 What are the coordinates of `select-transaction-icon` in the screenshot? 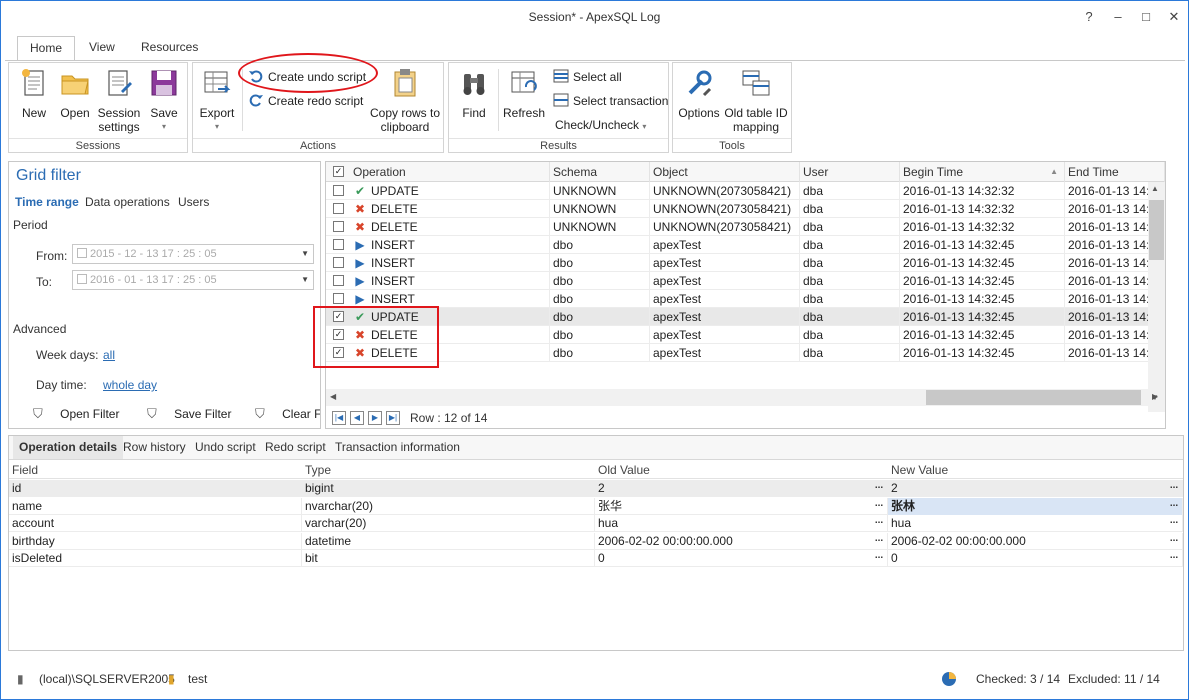 It's located at (561, 100).